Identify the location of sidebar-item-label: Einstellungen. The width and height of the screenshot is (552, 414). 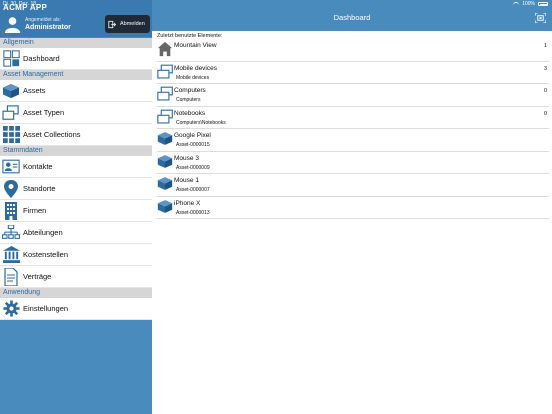
(46, 308).